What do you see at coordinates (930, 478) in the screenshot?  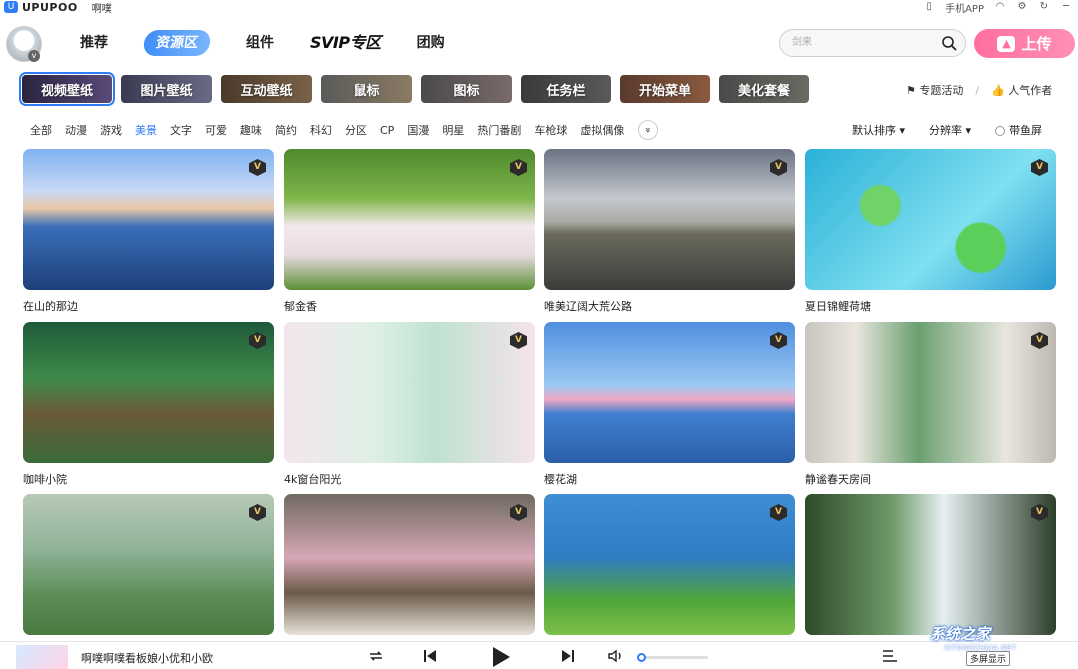 I see `wallpaper-title: 静谧春天房间` at bounding box center [930, 478].